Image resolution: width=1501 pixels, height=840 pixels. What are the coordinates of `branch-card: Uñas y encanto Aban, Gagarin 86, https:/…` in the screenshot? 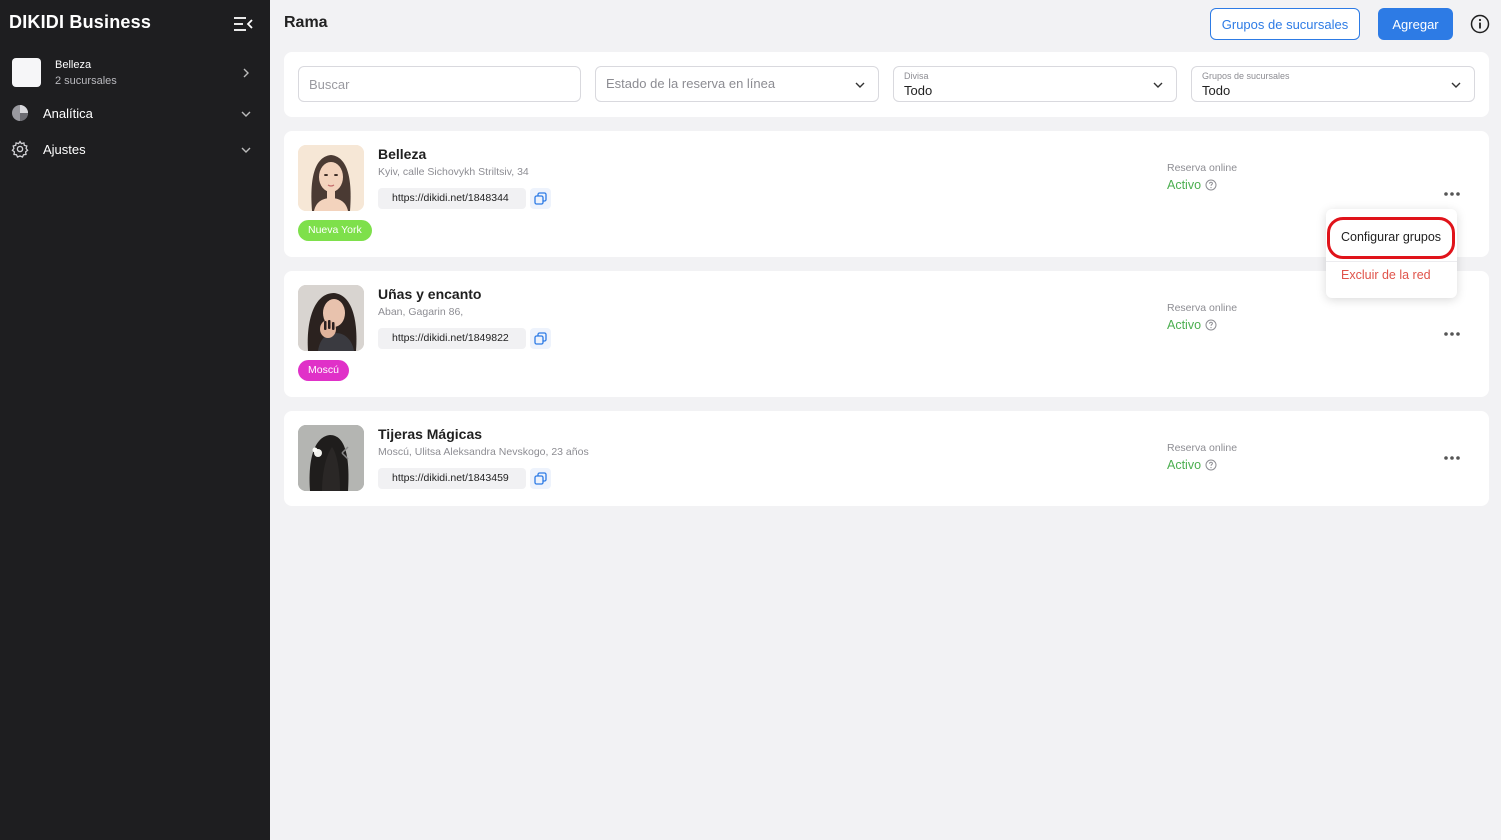 It's located at (886, 334).